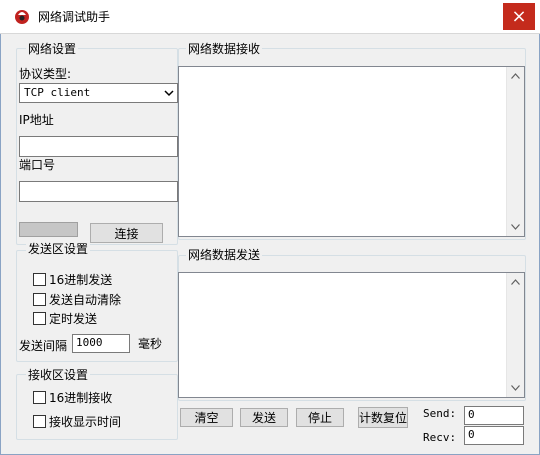  Describe the element at coordinates (74, 17) in the screenshot. I see `window-title: 网络调试助手` at that location.